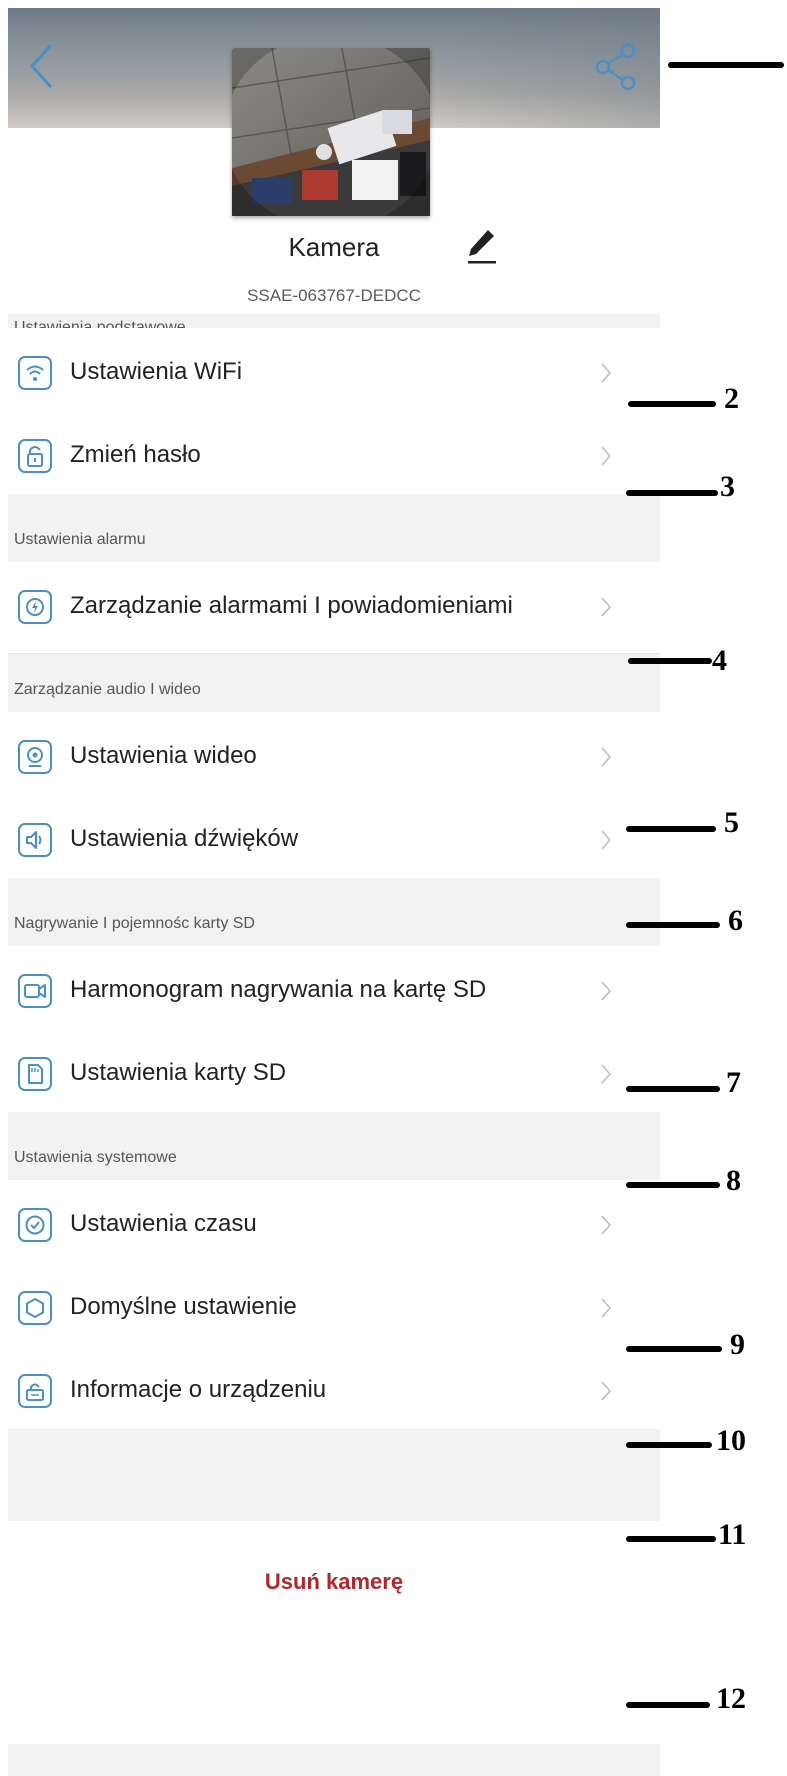 The image size is (787, 1776). Describe the element at coordinates (334, 758) in the screenshot. I see `row-video-settings: Ustawienia wideo` at that location.